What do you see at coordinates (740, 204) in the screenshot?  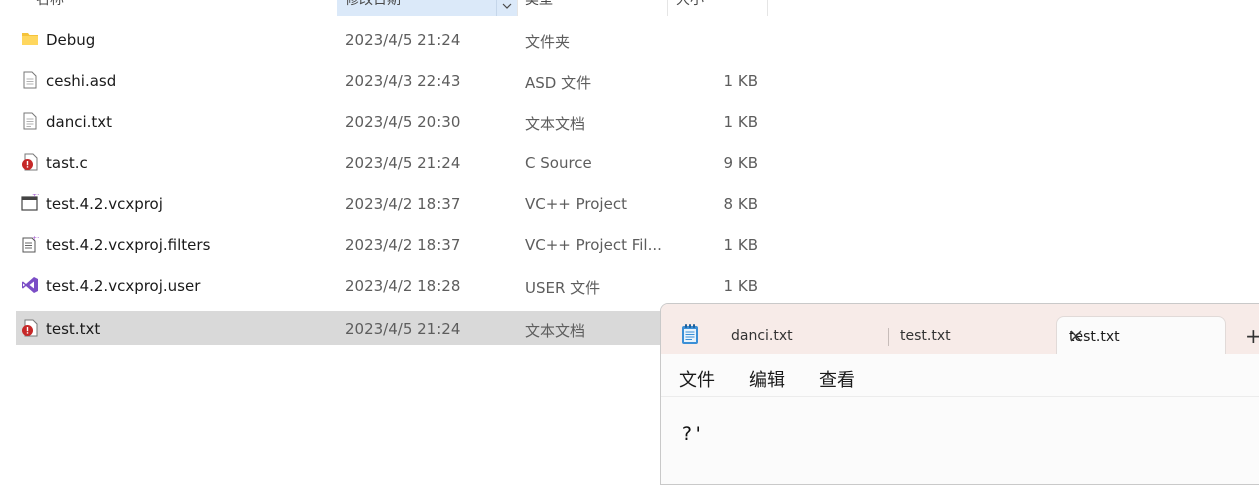 I see `file-size: 8 KB` at bounding box center [740, 204].